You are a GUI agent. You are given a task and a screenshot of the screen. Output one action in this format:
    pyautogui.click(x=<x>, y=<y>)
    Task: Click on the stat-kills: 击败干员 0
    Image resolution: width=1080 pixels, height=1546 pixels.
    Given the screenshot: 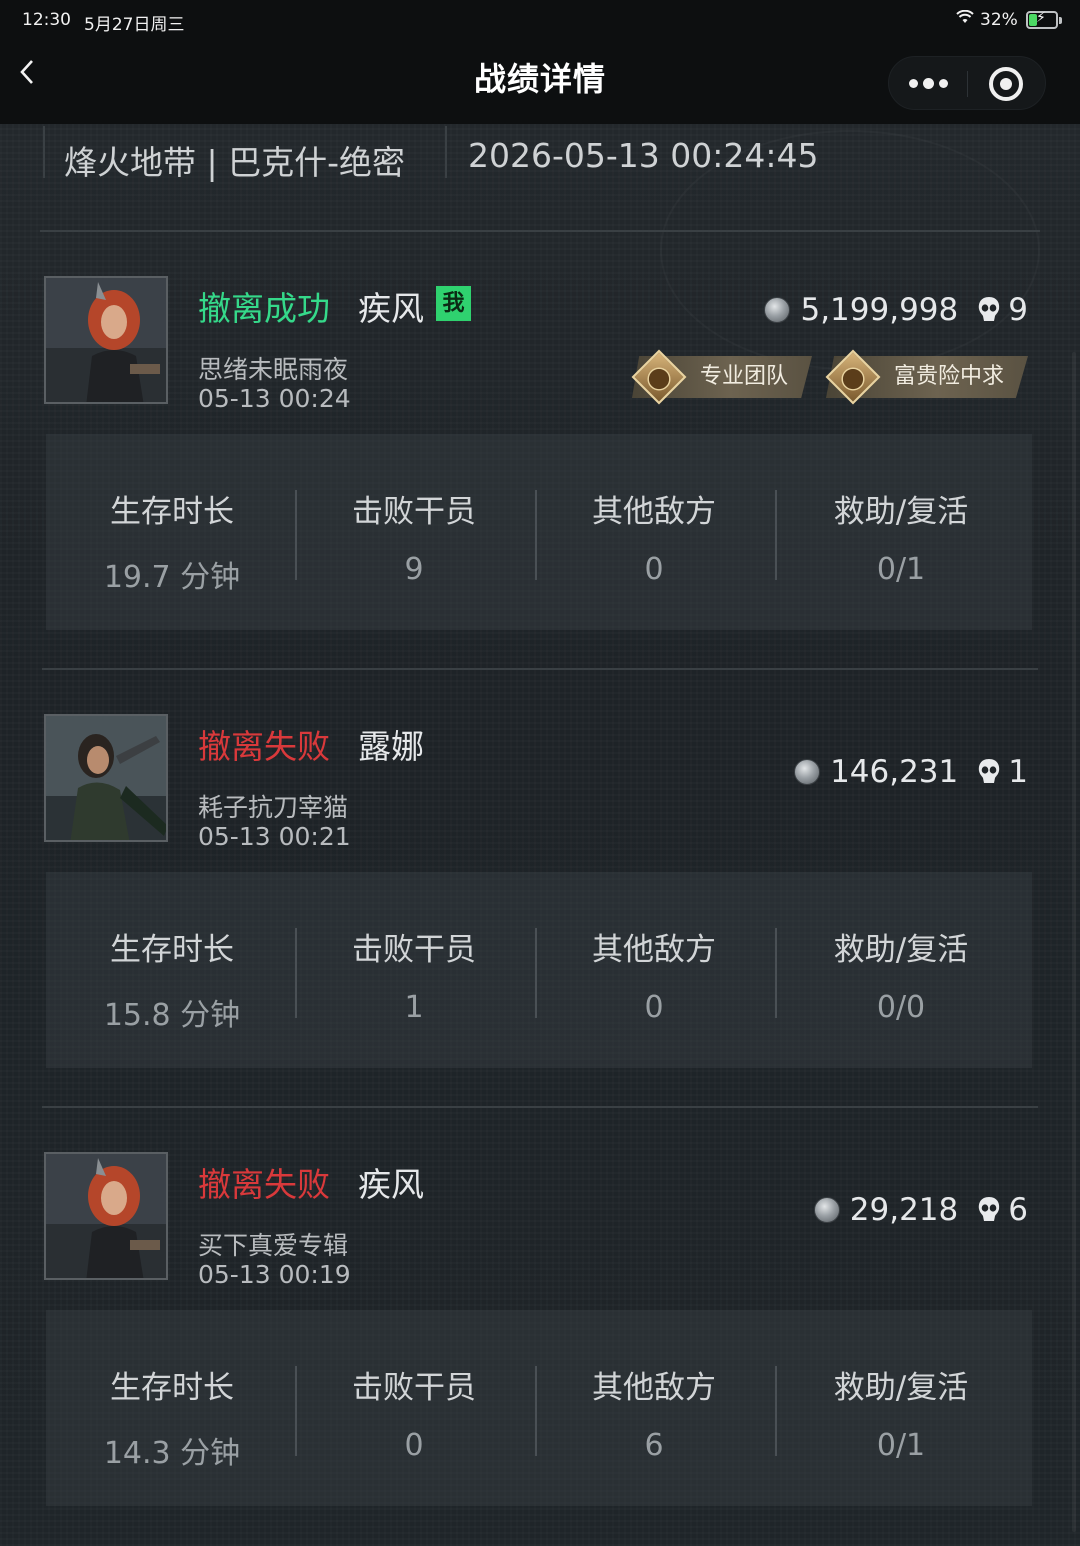 What is the action you would take?
    pyautogui.click(x=414, y=1408)
    